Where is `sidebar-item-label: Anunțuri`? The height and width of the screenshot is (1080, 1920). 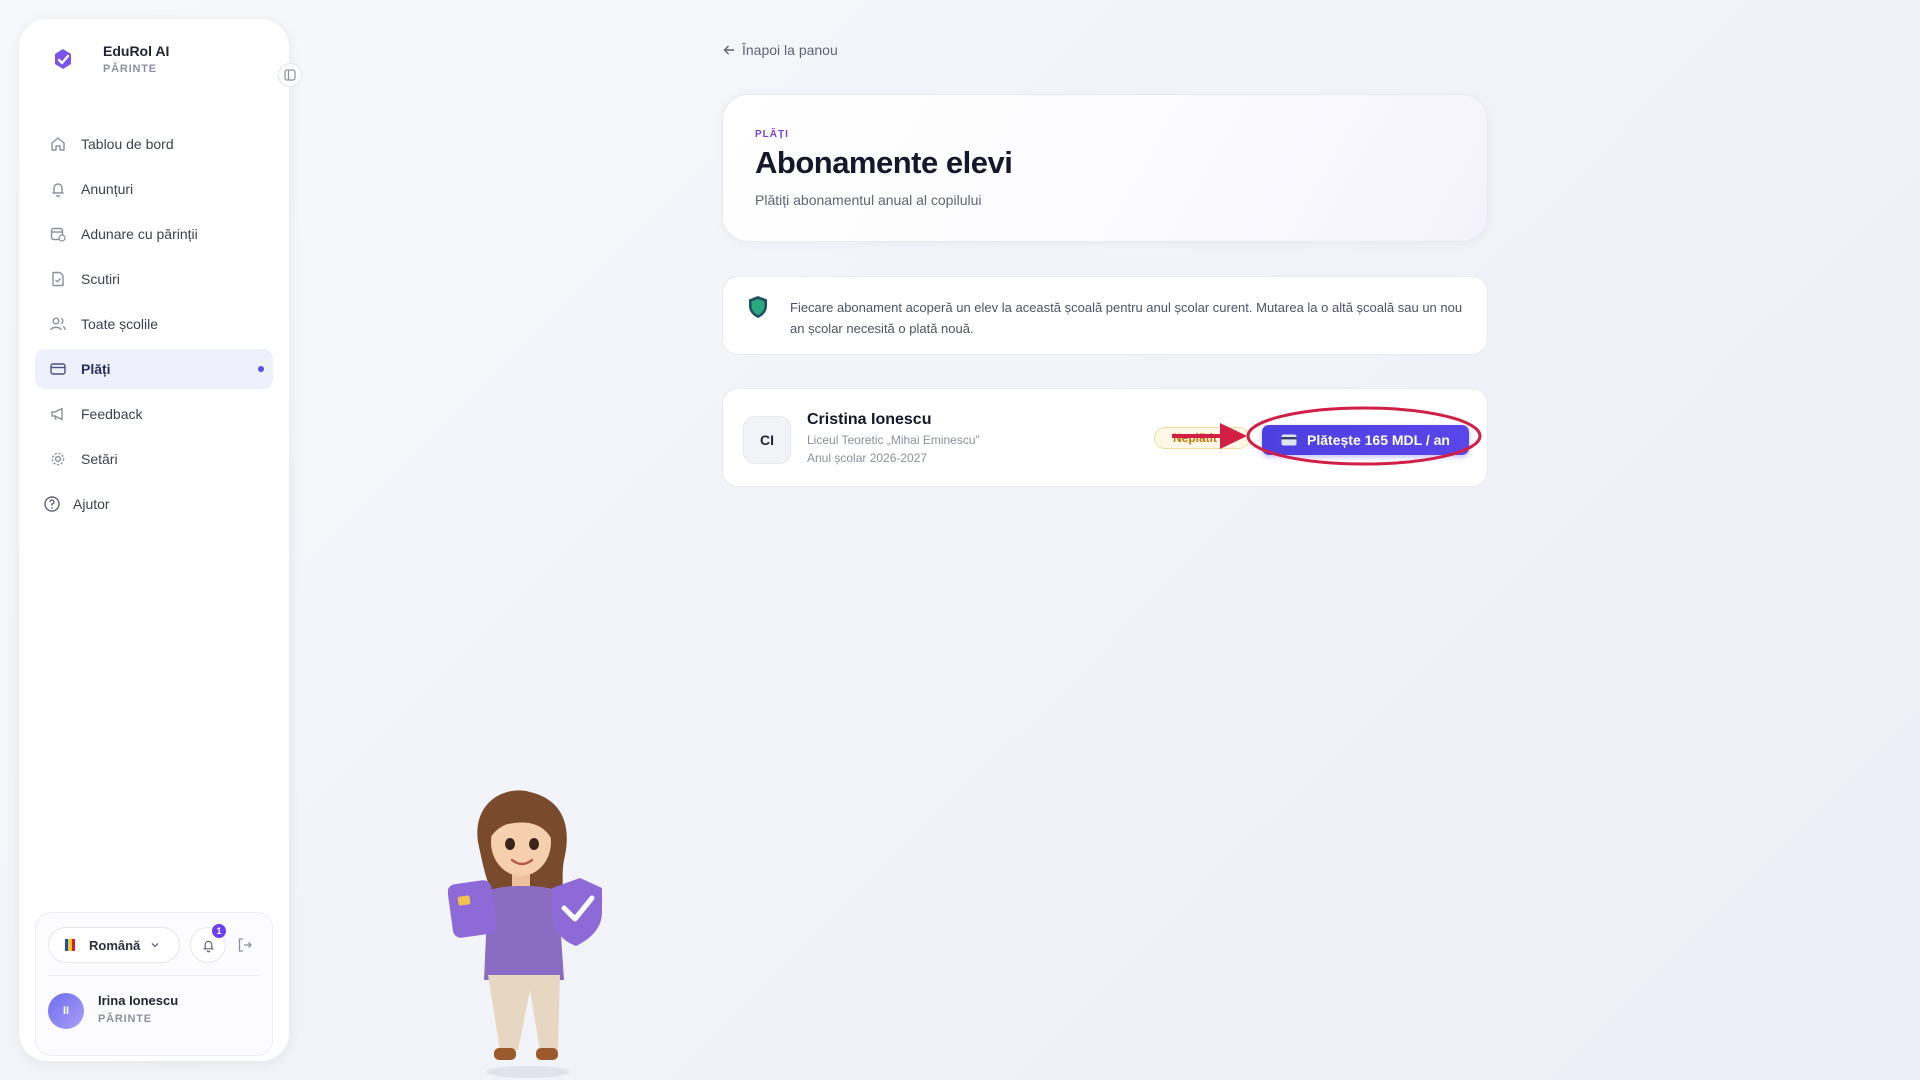 sidebar-item-label: Anunțuri is located at coordinates (107, 189).